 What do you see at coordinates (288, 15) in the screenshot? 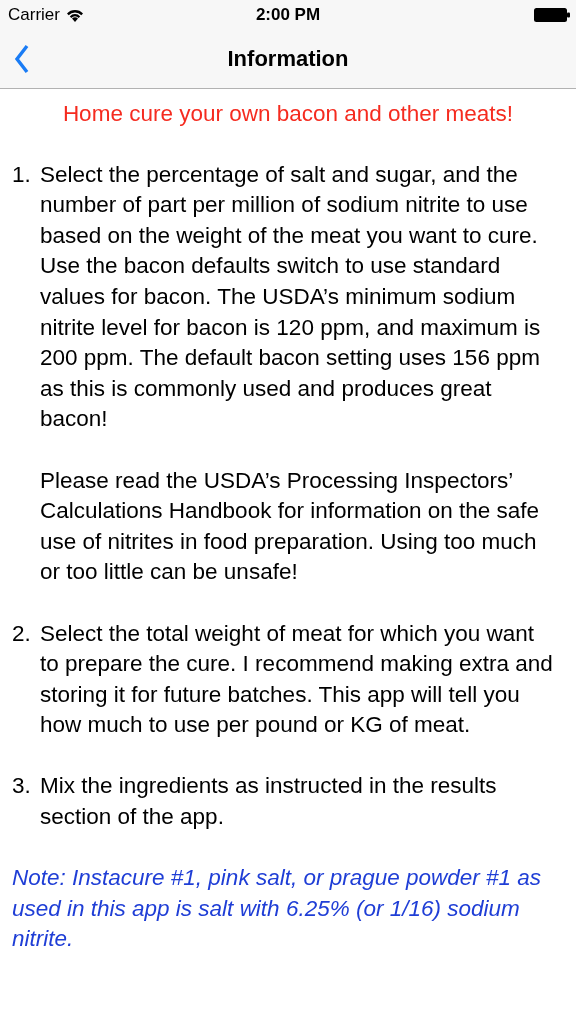
I see `status-time: 2:00 PM` at bounding box center [288, 15].